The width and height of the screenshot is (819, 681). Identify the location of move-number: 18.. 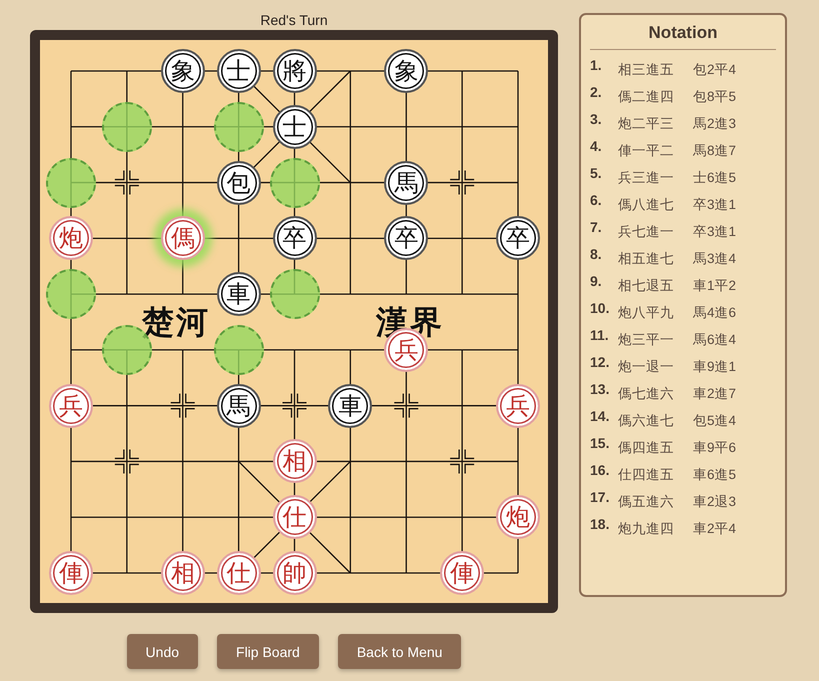
(600, 524).